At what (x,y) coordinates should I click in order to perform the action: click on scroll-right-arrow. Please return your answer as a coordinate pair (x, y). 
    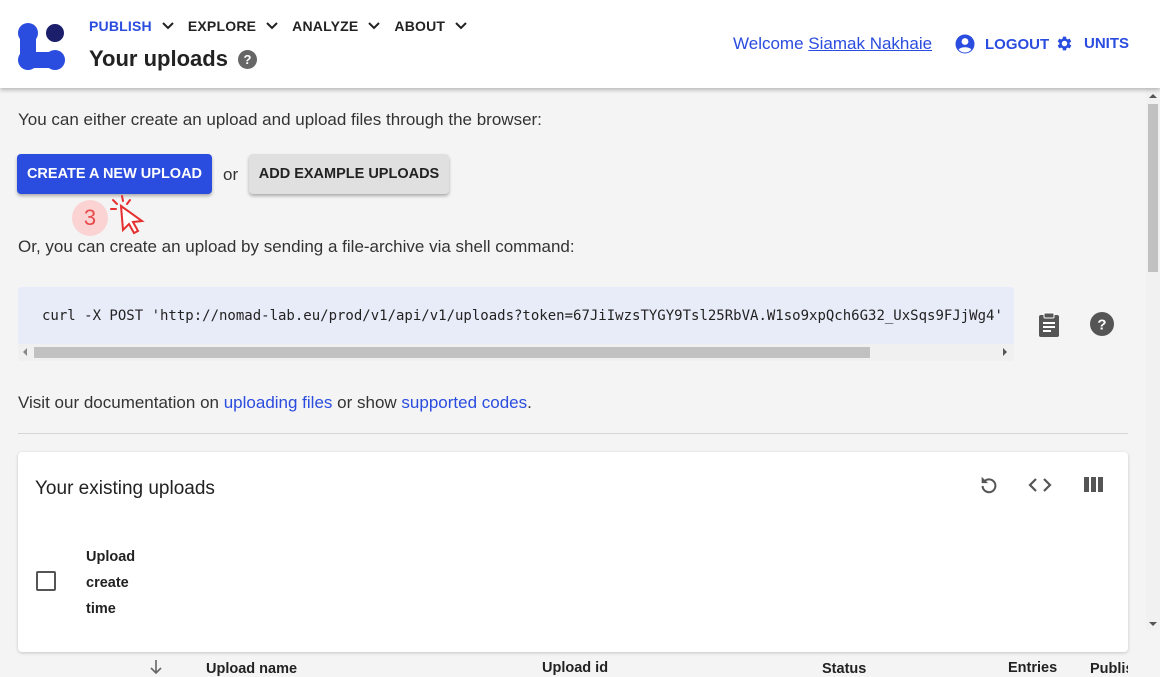
    Looking at the image, I should click on (1005, 352).